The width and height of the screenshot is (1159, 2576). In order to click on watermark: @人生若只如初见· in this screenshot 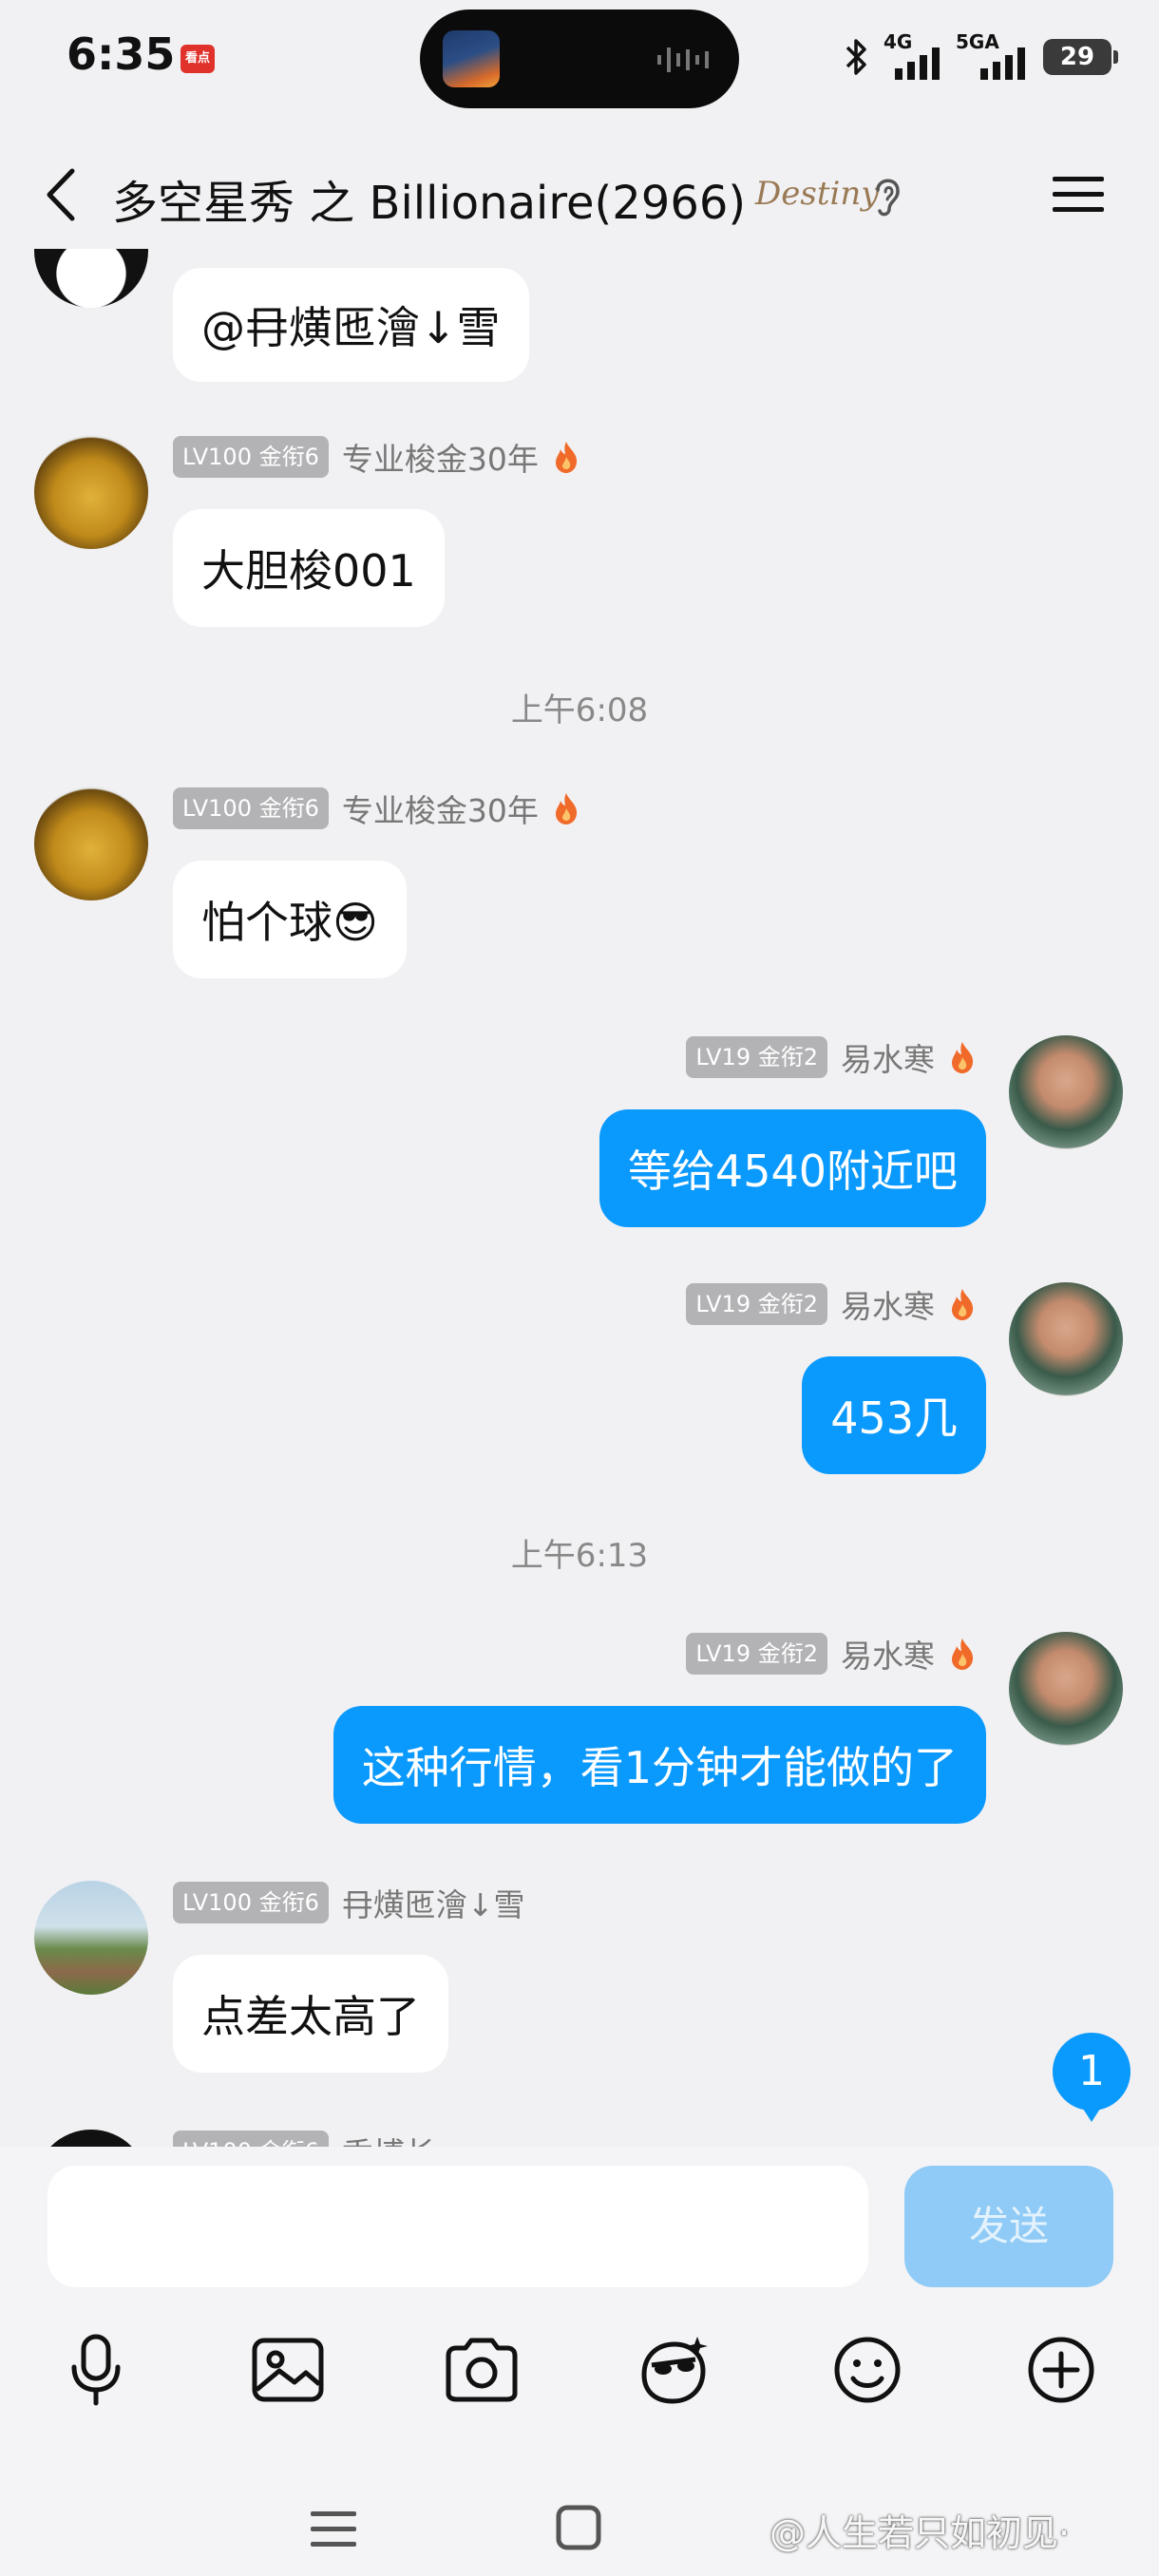, I will do `click(920, 2533)`.